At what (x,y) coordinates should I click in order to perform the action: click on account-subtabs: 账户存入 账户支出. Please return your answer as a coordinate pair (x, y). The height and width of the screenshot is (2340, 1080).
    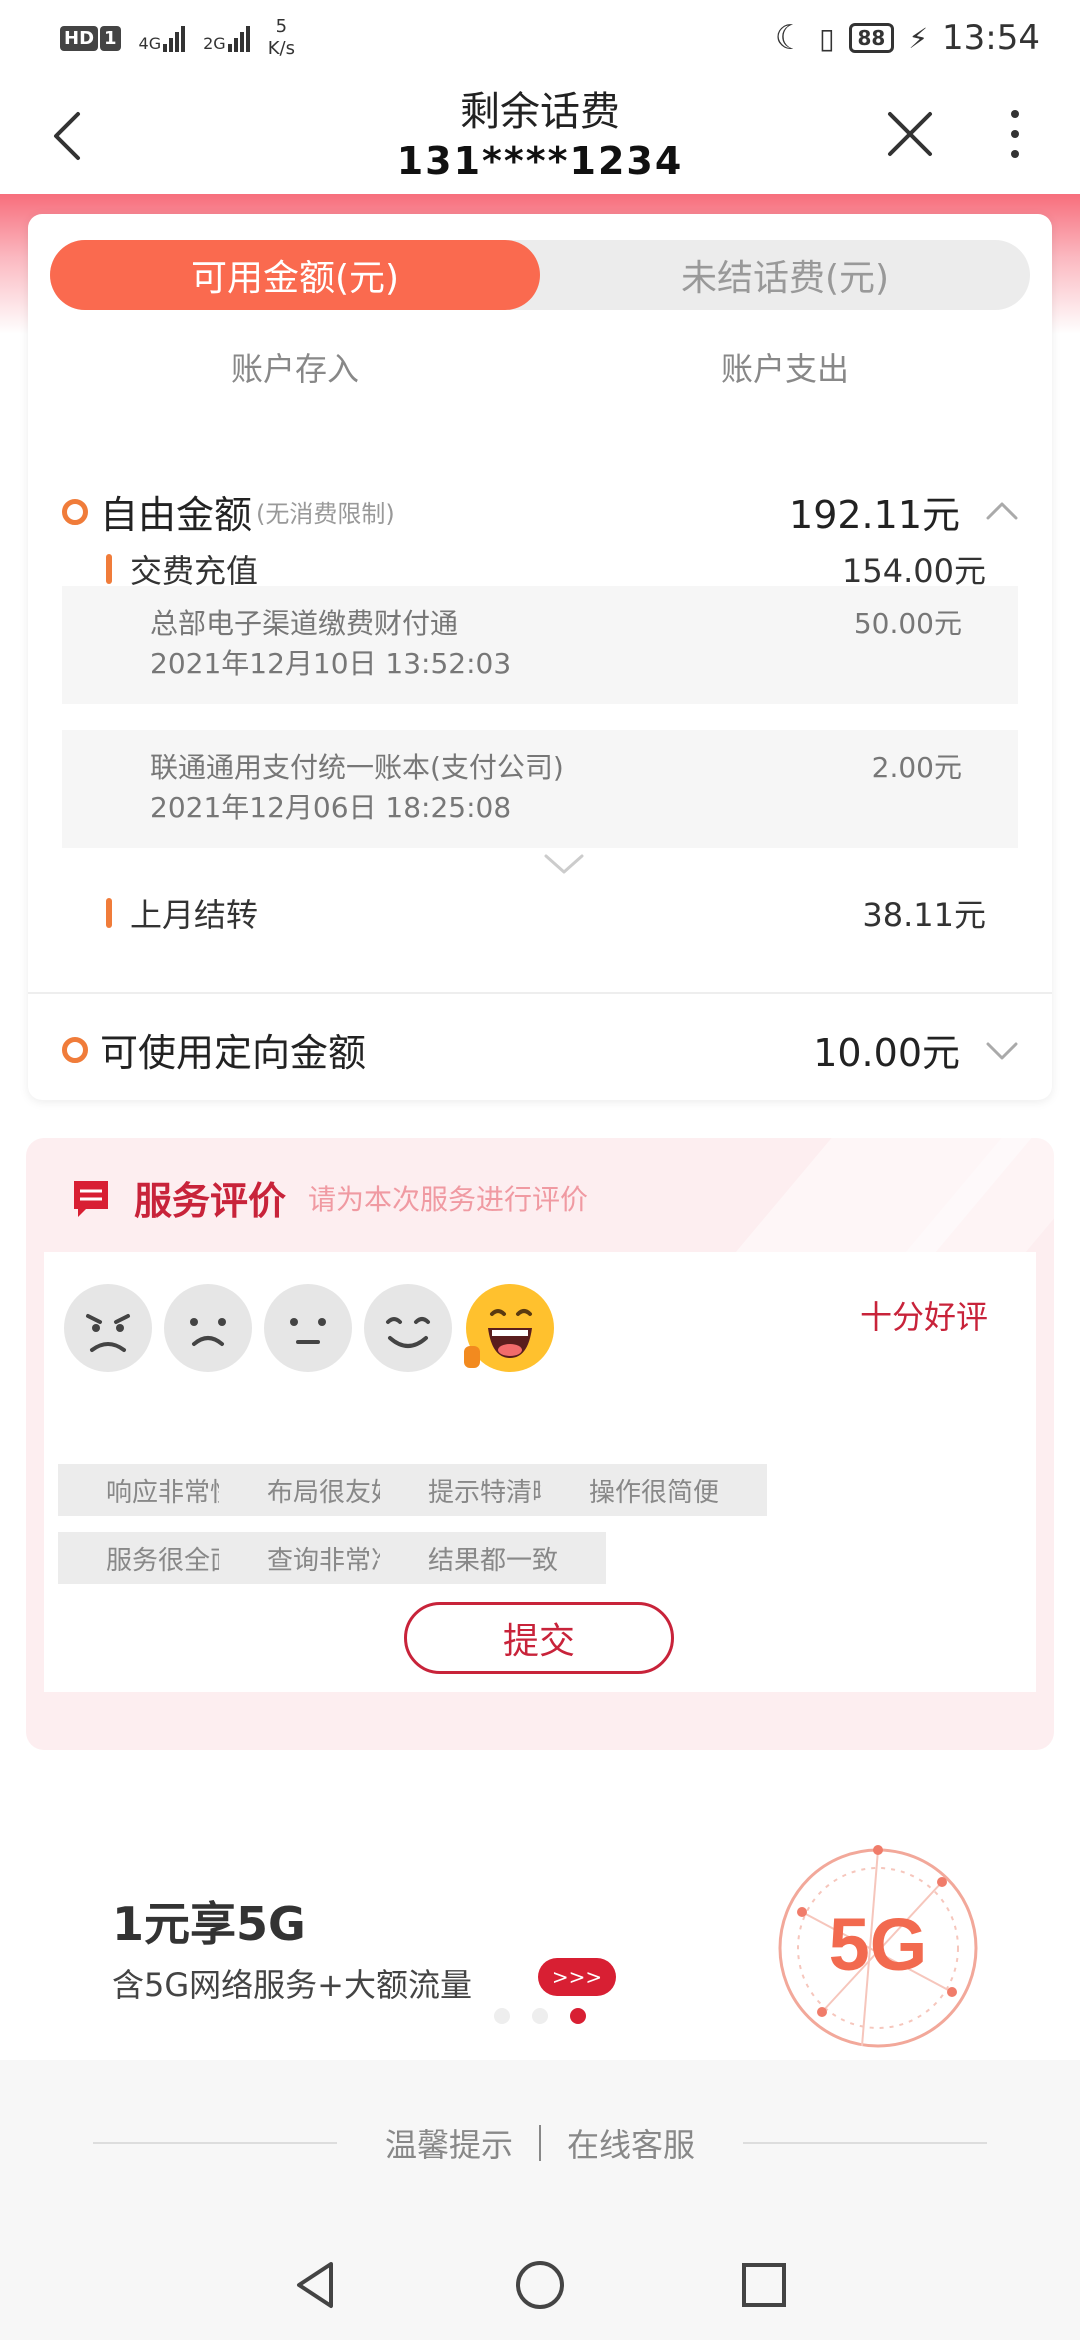
    Looking at the image, I should click on (540, 367).